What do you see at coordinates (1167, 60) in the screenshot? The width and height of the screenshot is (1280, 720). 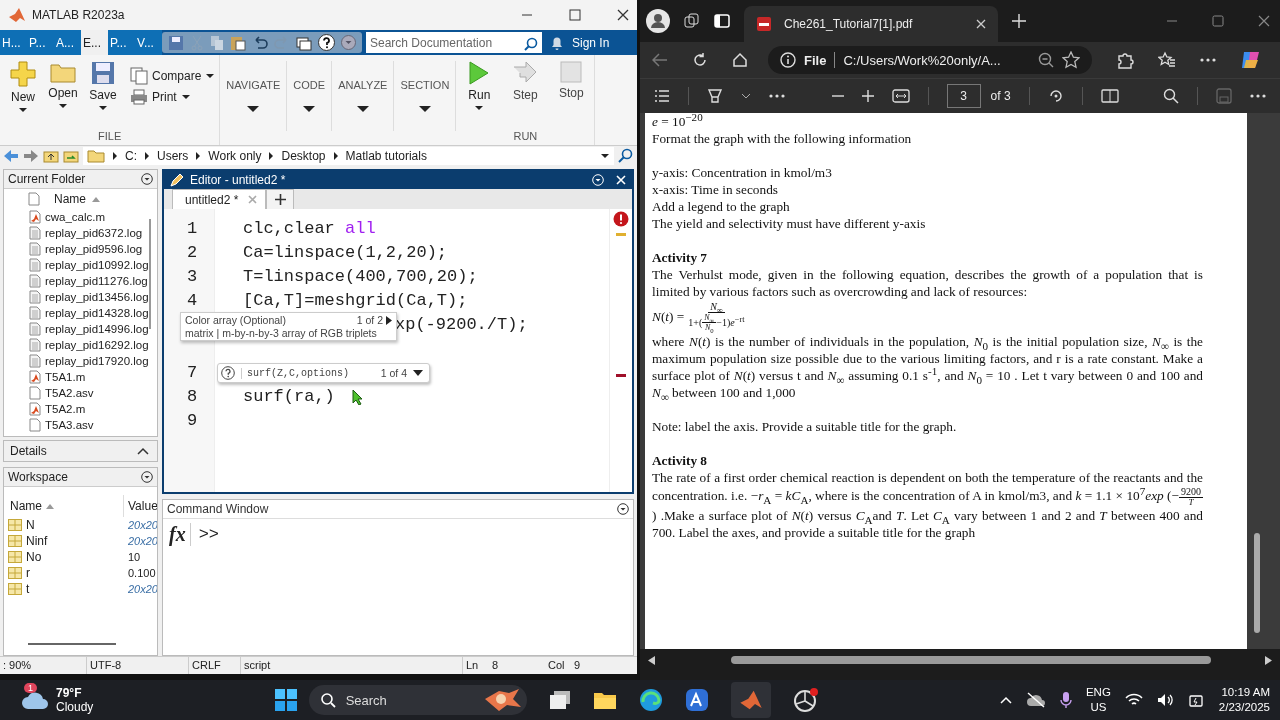 I see `favorites-icon` at bounding box center [1167, 60].